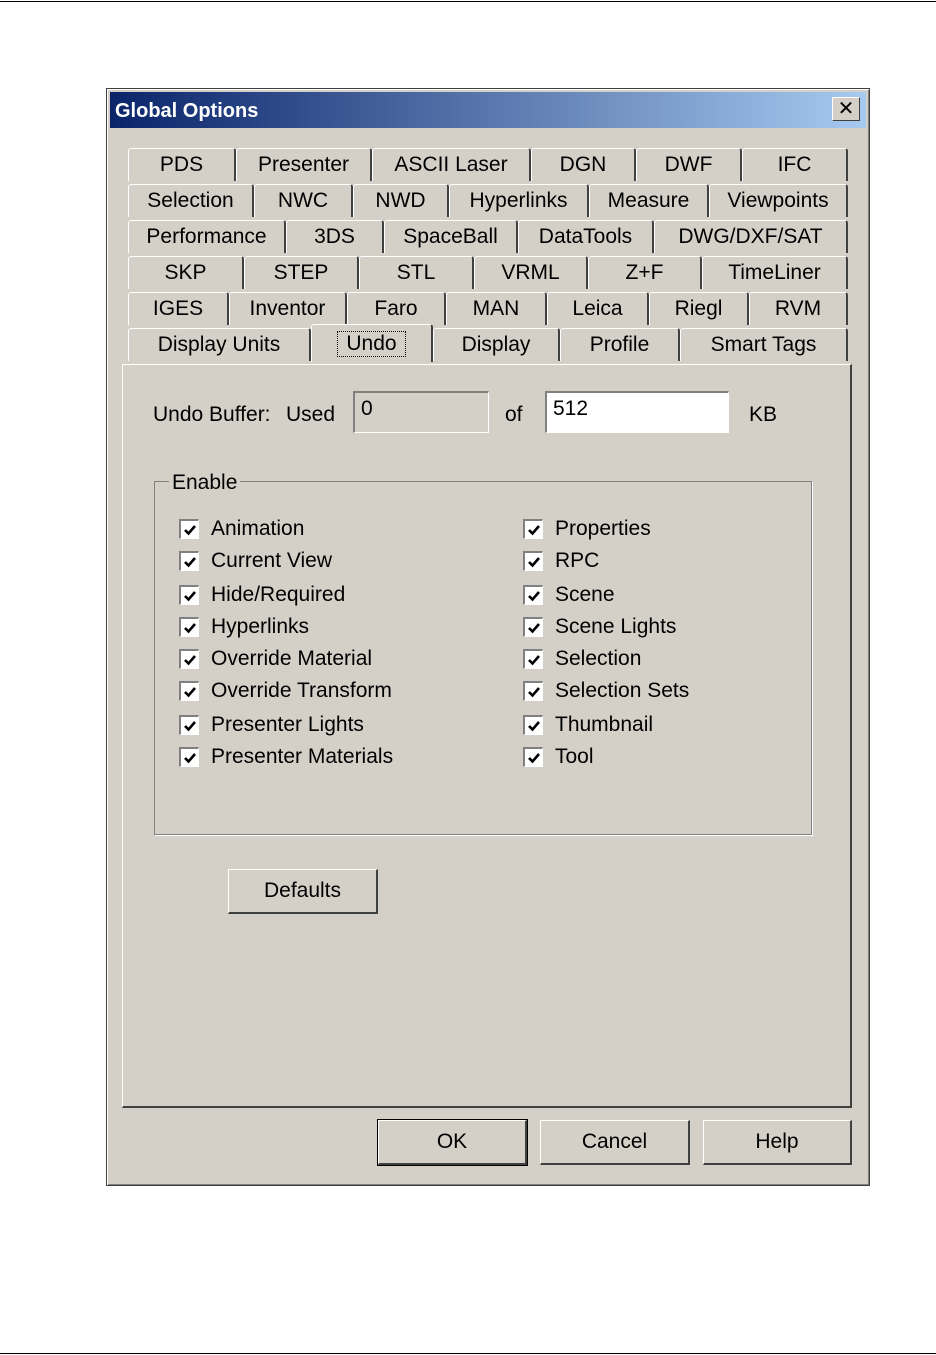 This screenshot has height=1355, width=936. Describe the element at coordinates (519, 200) in the screenshot. I see `tab-hyperlinks: Hyperlinks` at that location.